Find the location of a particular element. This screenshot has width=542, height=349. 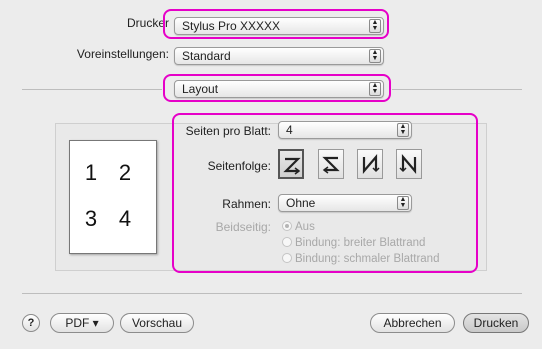

duplex-option-short-edge: Bindung: schmaler Blattrand is located at coordinates (360, 259).